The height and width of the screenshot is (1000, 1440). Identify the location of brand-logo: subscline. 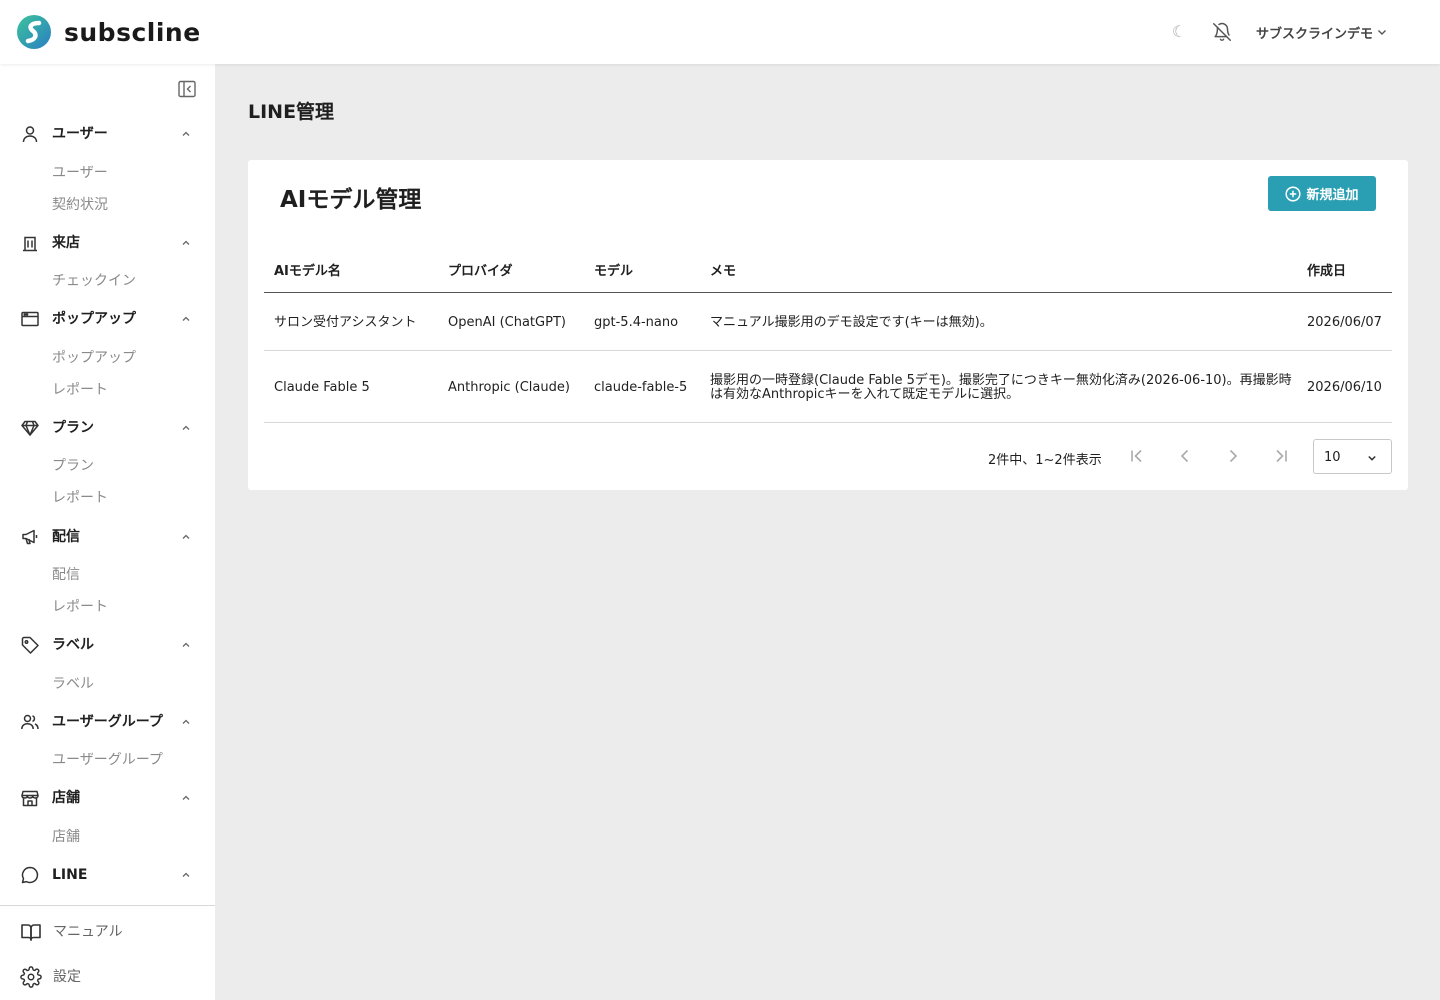
(108, 32).